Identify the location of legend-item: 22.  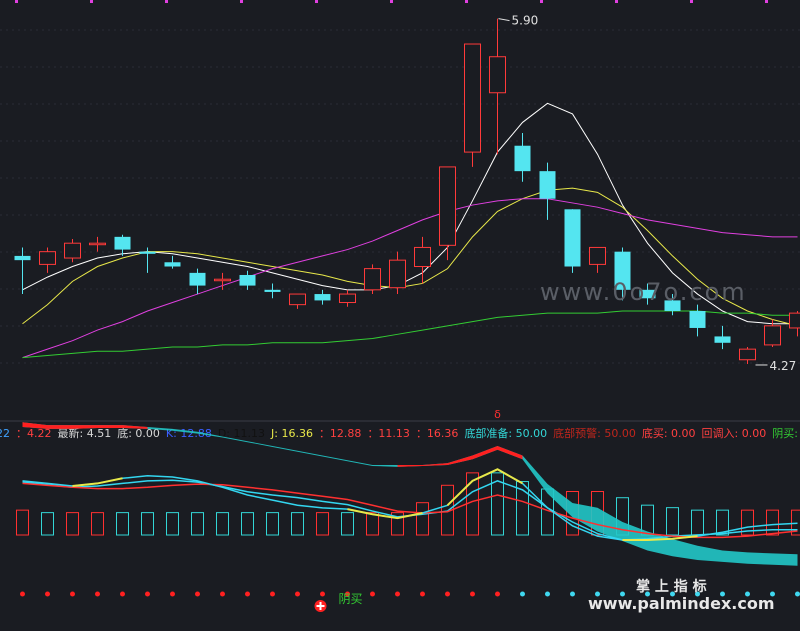
(5, 433).